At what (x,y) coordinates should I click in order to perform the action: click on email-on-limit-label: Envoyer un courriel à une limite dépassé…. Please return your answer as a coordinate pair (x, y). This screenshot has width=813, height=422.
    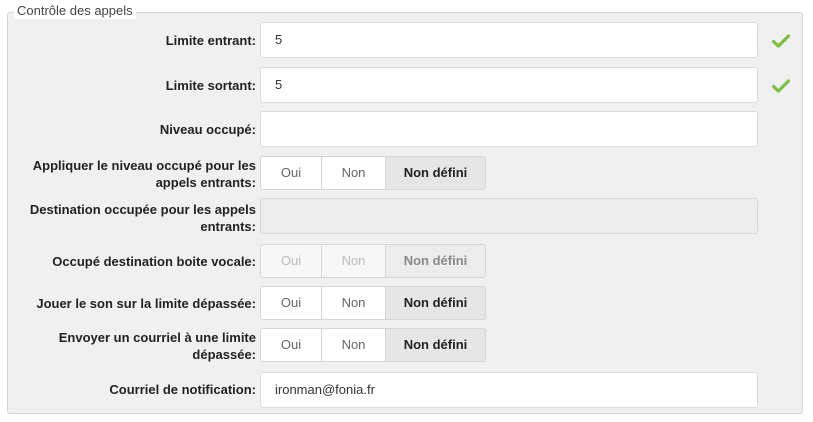
    Looking at the image, I should click on (131, 346).